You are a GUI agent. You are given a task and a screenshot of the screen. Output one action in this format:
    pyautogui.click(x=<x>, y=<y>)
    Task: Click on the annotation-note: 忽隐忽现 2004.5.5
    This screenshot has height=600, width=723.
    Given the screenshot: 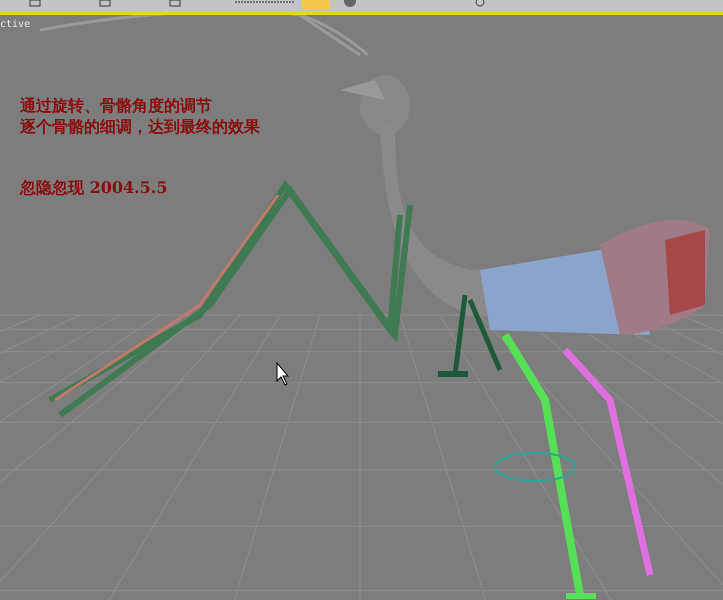 What is the action you would take?
    pyautogui.click(x=94, y=187)
    